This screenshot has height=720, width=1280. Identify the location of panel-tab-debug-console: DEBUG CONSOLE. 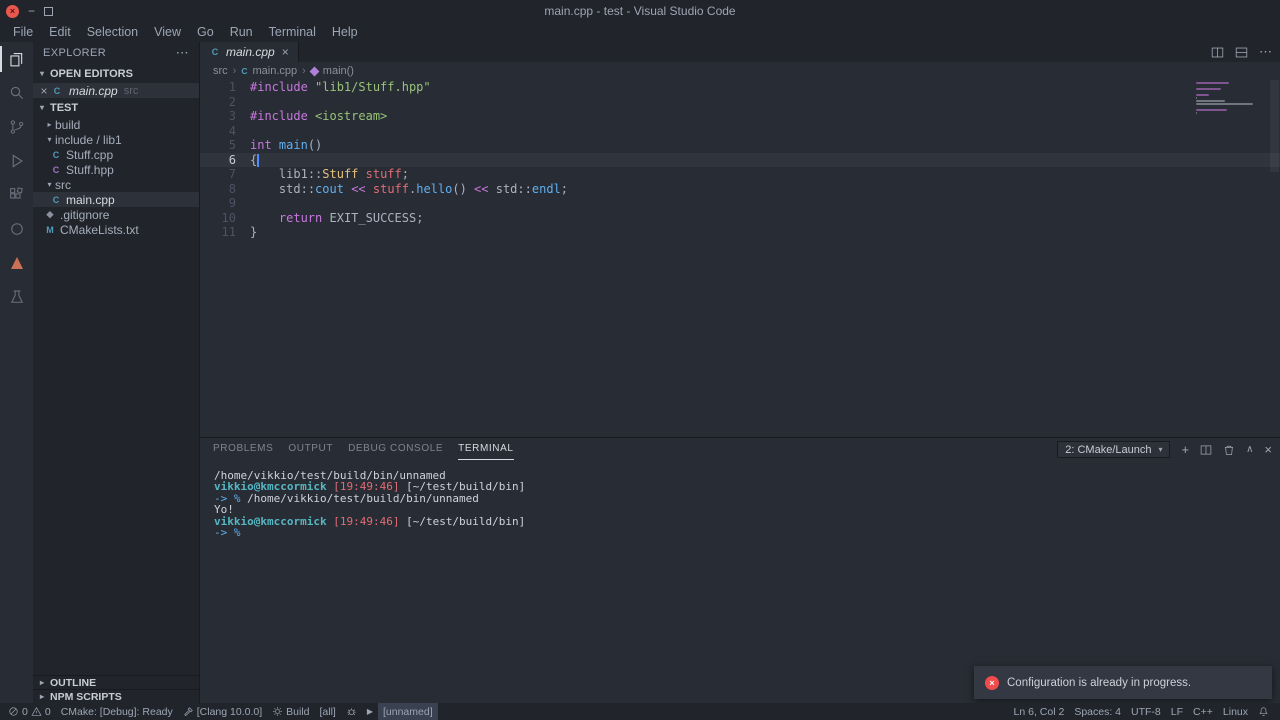
(395, 449).